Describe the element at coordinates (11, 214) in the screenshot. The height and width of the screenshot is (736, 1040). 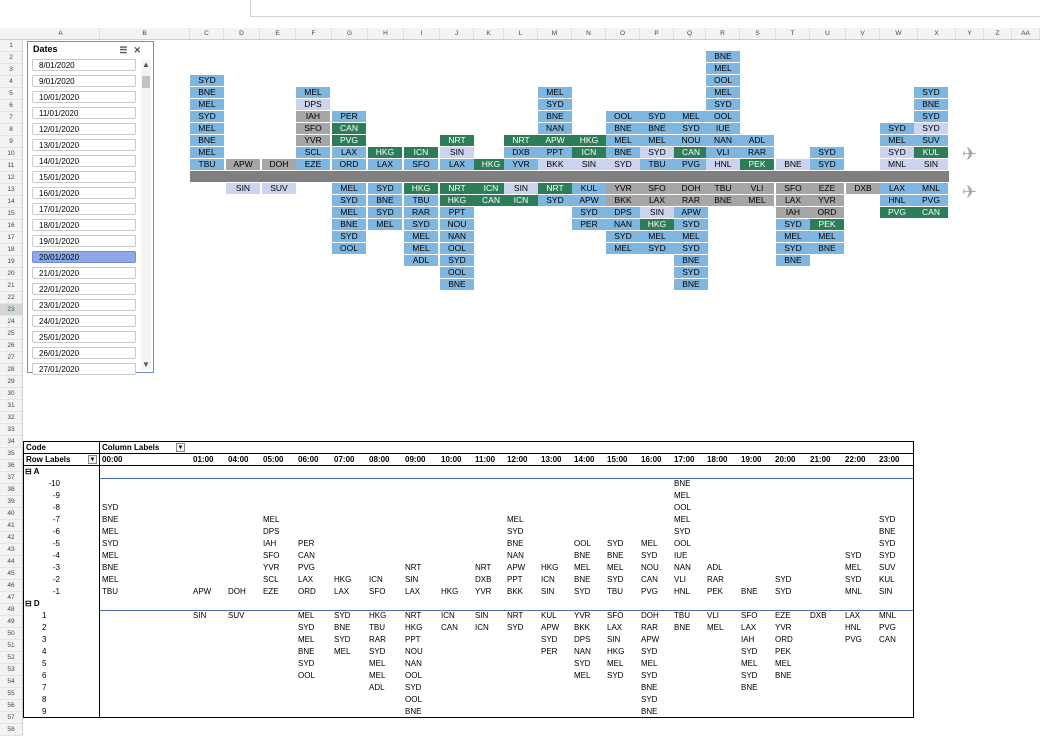
I see `row-header: 15` at that location.